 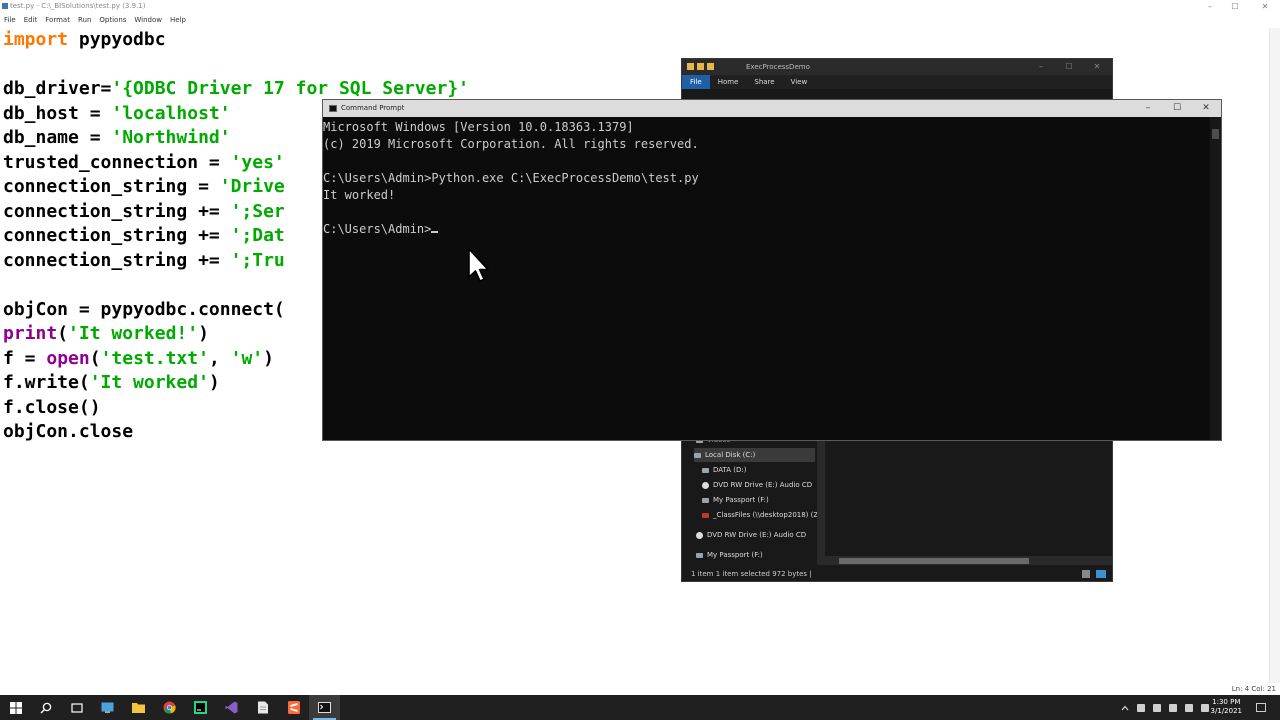 What do you see at coordinates (1141, 707) in the screenshot?
I see `drive-tray-icon` at bounding box center [1141, 707].